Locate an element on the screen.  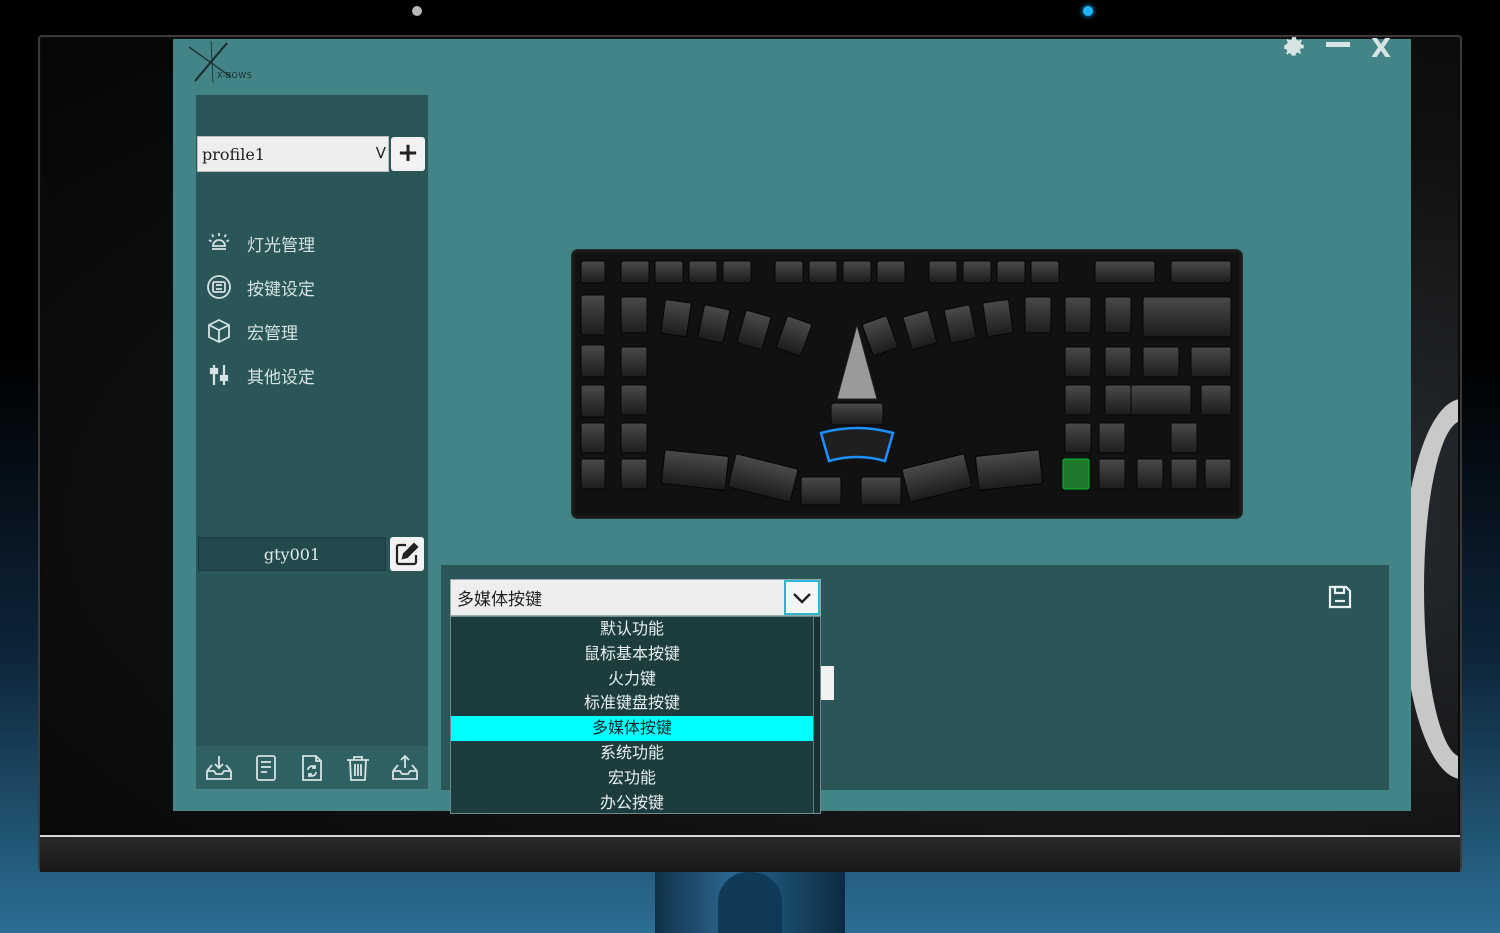
settings-gear-icon is located at coordinates (1294, 50).